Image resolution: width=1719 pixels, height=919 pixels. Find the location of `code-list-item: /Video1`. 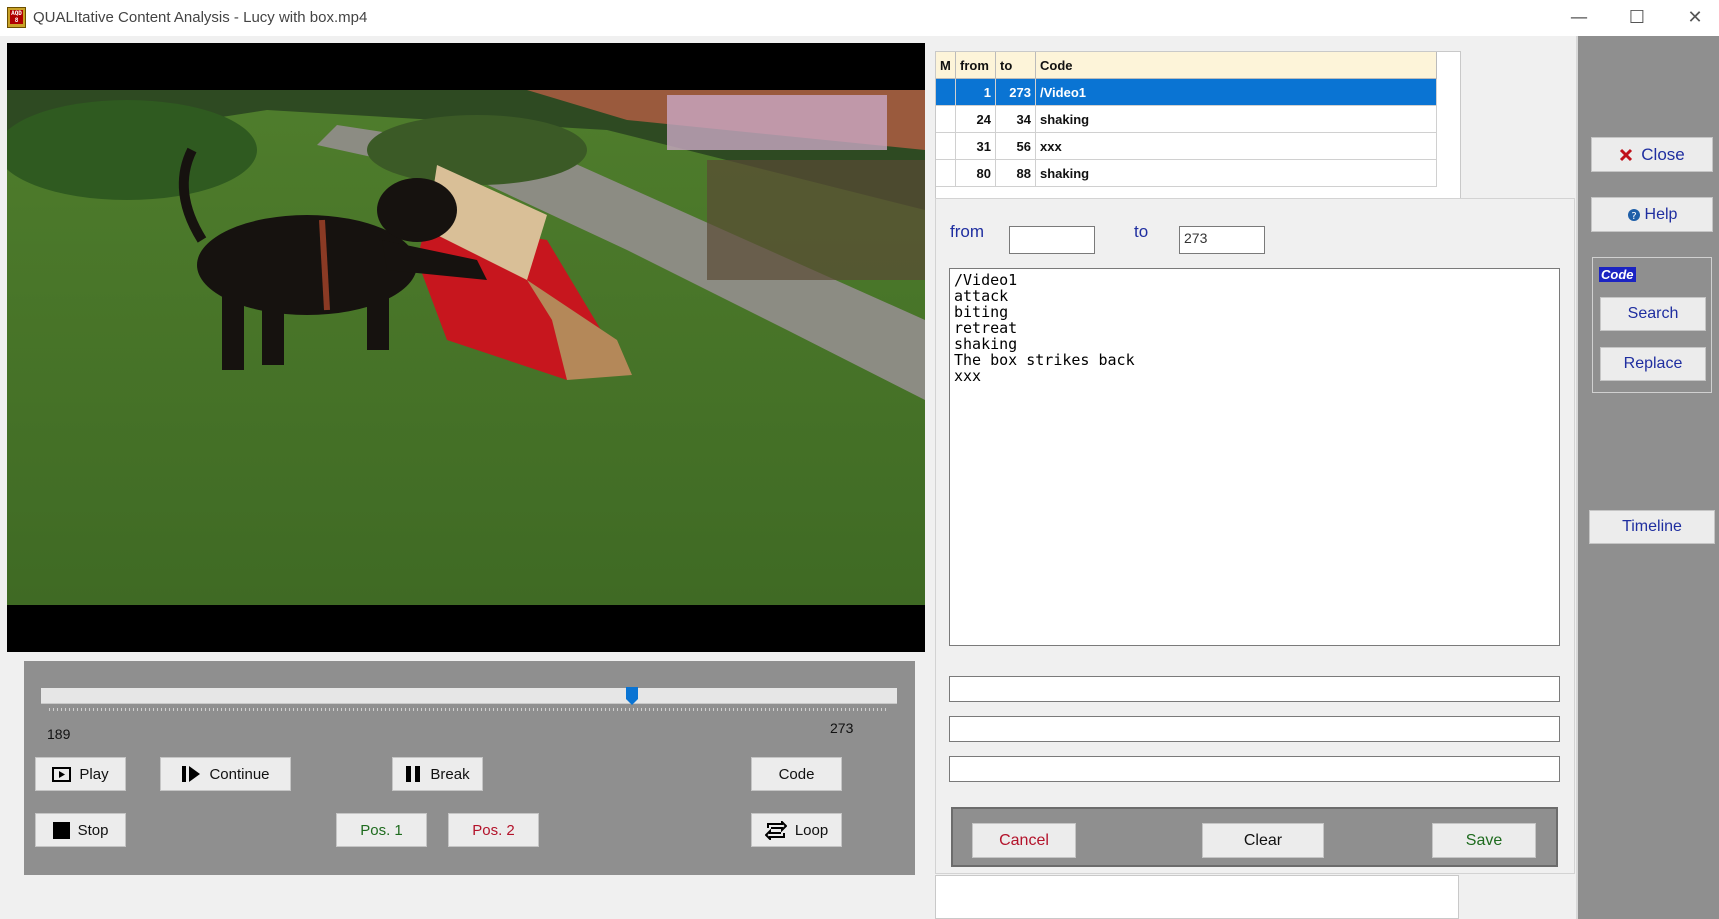

code-list-item: /Video1 is located at coordinates (1254, 280).